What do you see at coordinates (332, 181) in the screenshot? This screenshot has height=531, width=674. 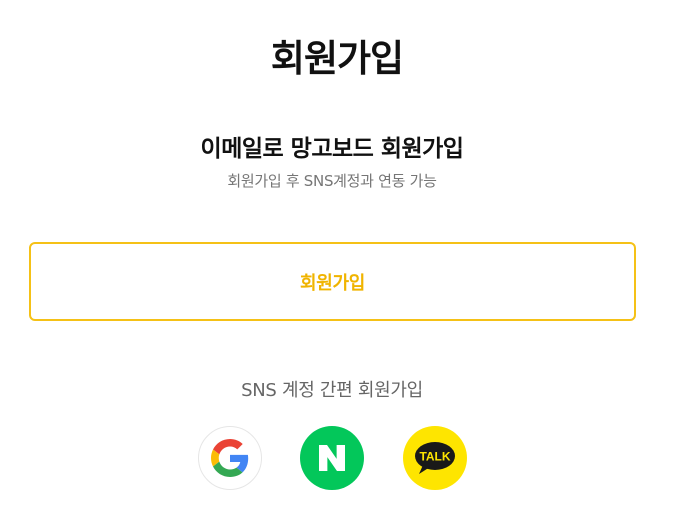 I see `email-signup-subtext: 회원가입 후 SNS계정과 연동 가능` at bounding box center [332, 181].